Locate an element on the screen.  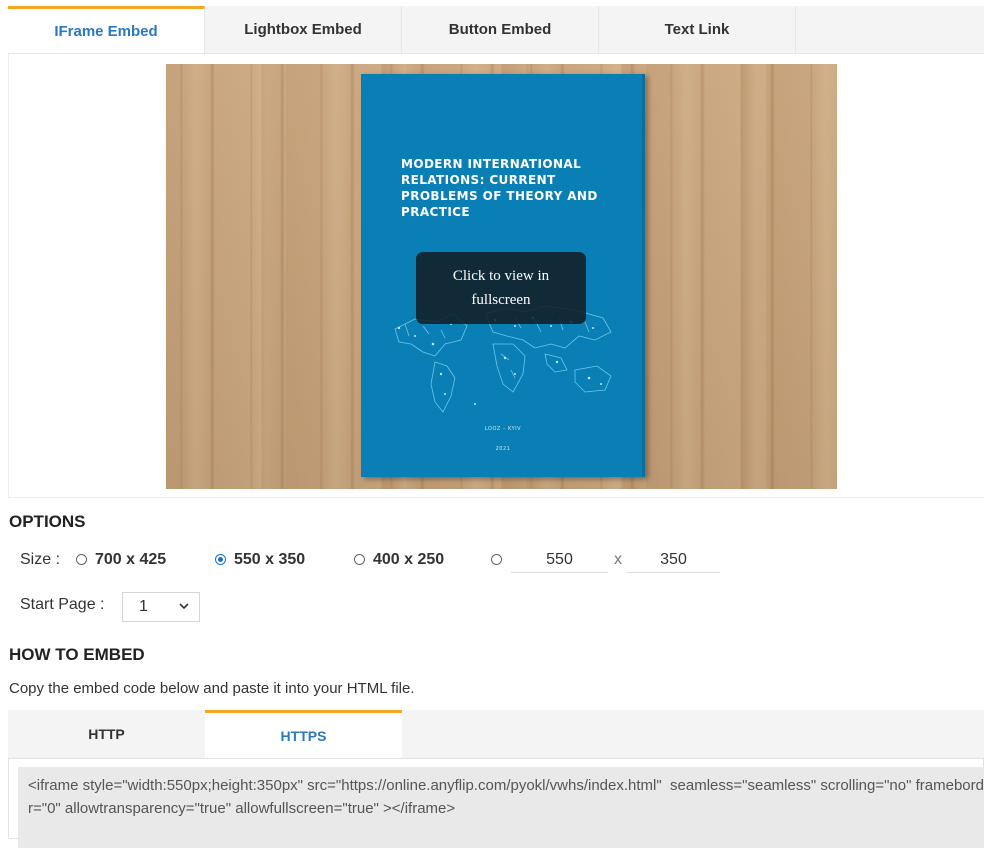
custom-height-input is located at coordinates (673, 560).